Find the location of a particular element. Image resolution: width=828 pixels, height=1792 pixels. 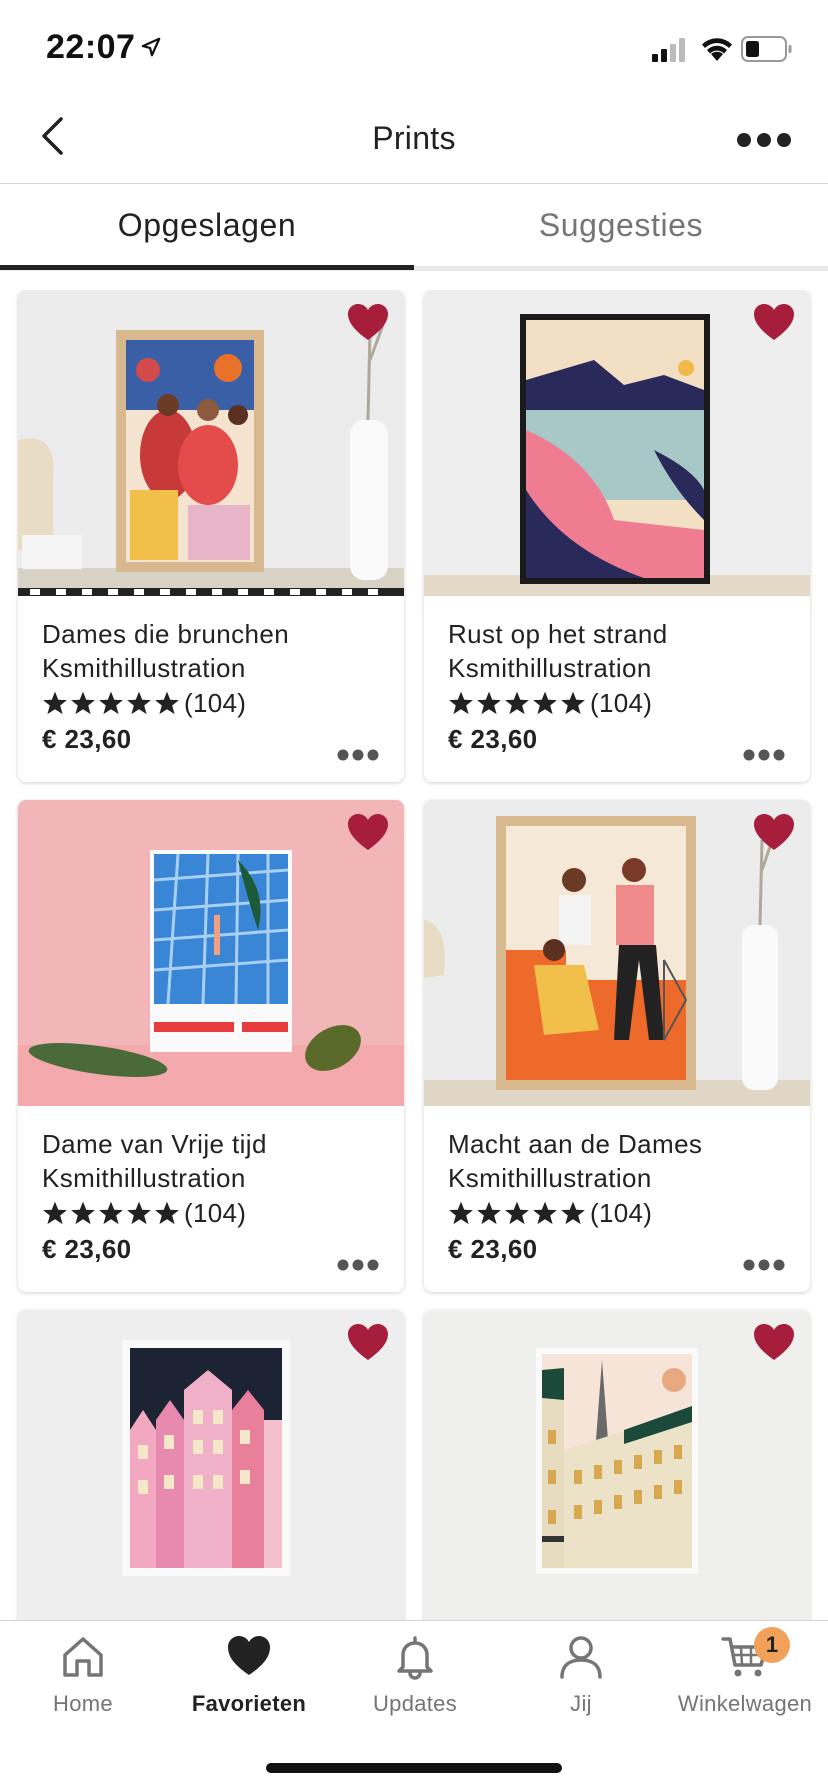

home-indicator is located at coordinates (414, 1768).